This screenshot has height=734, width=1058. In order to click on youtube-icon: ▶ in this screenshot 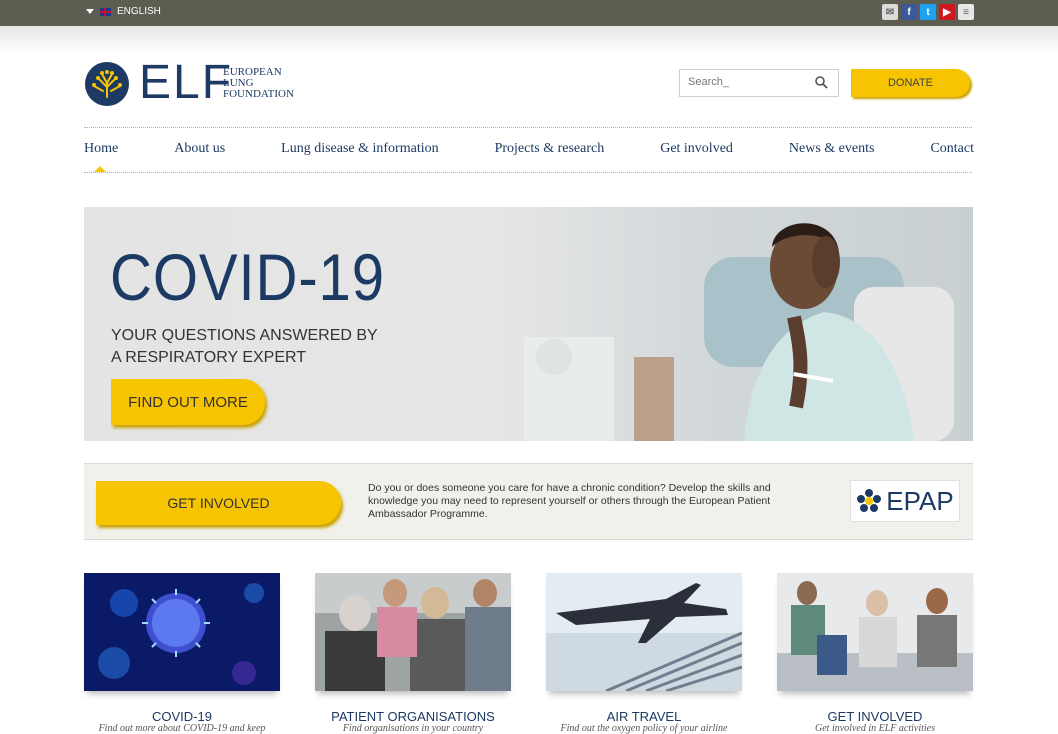, I will do `click(947, 12)`.